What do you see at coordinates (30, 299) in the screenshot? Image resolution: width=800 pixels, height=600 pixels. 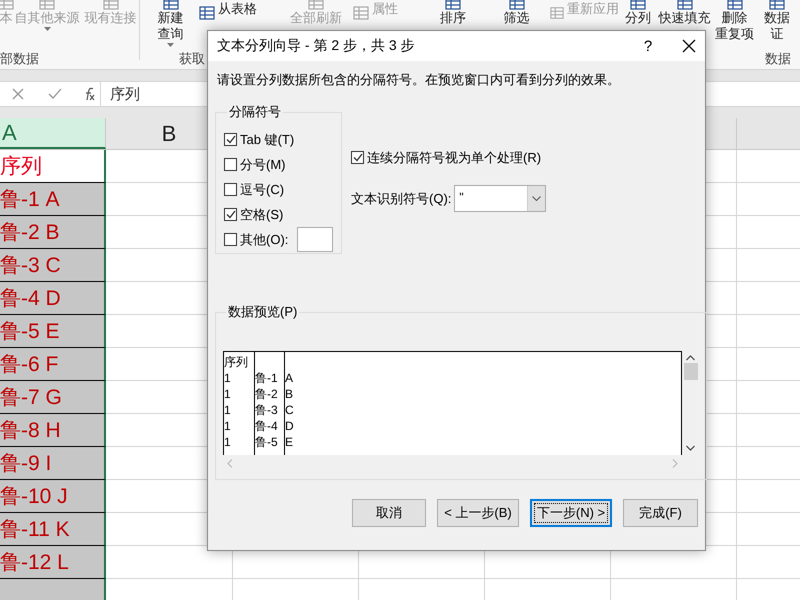 I see `table-cell-text: 鲁-4 D` at bounding box center [30, 299].